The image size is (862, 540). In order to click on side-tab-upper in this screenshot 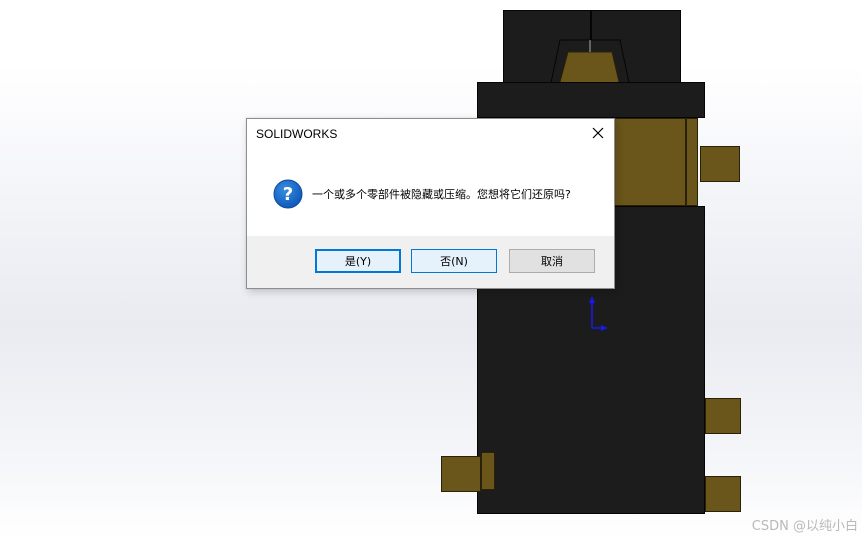, I will do `click(720, 164)`.